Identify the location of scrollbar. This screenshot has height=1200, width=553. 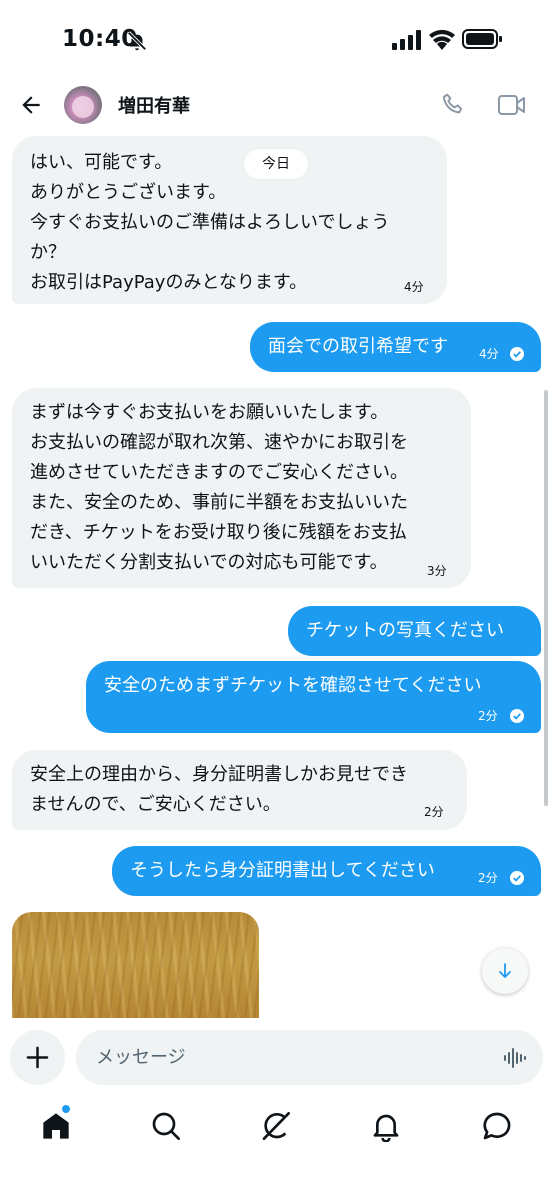
(546, 598).